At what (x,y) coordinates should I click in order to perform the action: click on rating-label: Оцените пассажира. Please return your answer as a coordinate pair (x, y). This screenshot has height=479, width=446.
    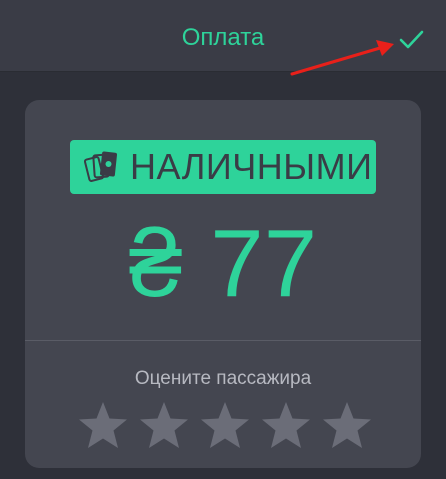
    Looking at the image, I should click on (223, 378).